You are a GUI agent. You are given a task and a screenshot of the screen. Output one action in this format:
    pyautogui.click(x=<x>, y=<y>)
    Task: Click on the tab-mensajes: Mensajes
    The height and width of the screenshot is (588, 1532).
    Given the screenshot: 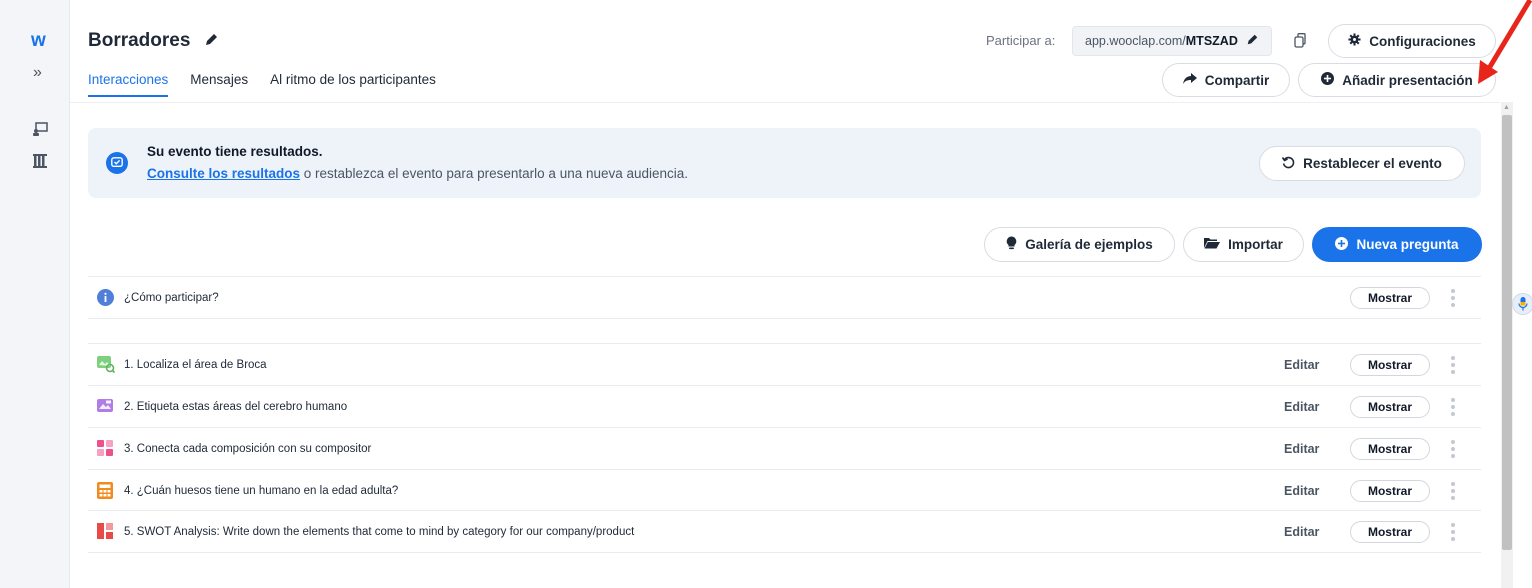 What is the action you would take?
    pyautogui.click(x=219, y=84)
    